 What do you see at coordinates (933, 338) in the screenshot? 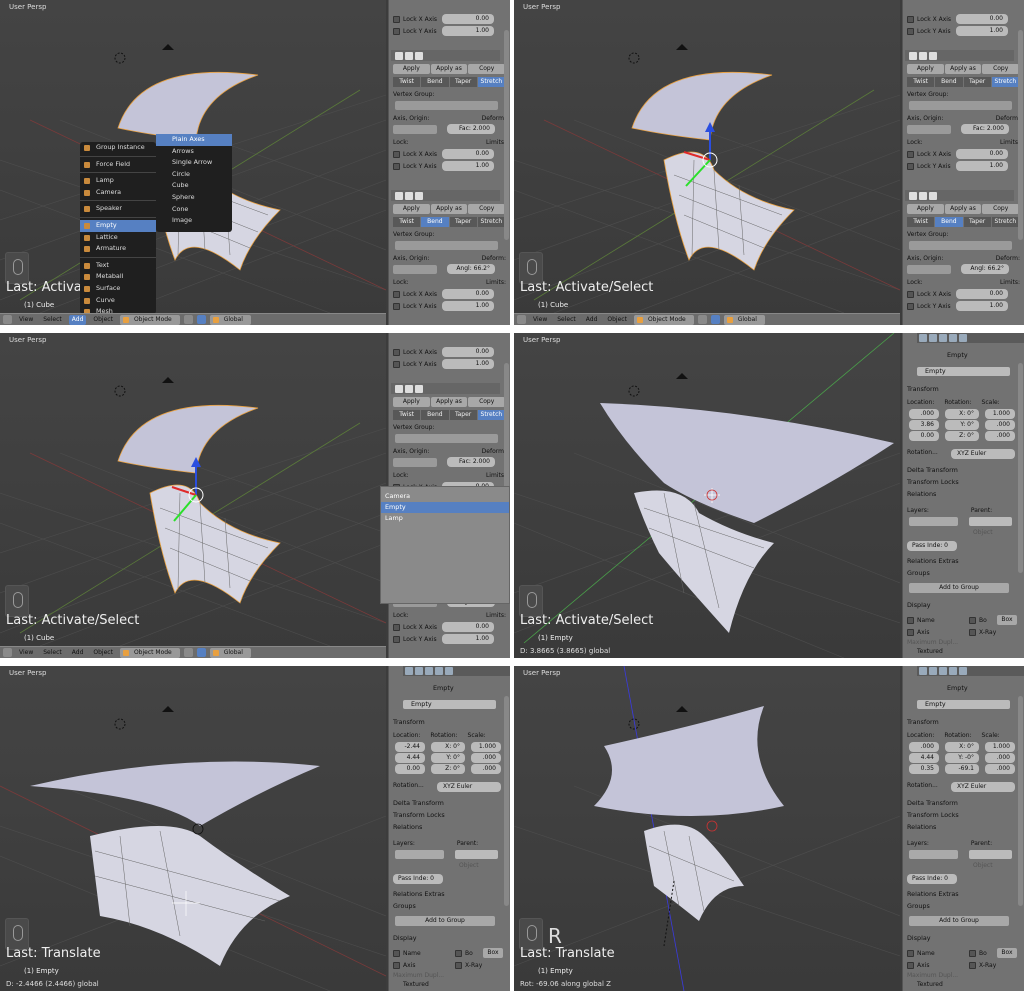
I see `world-icon` at bounding box center [933, 338].